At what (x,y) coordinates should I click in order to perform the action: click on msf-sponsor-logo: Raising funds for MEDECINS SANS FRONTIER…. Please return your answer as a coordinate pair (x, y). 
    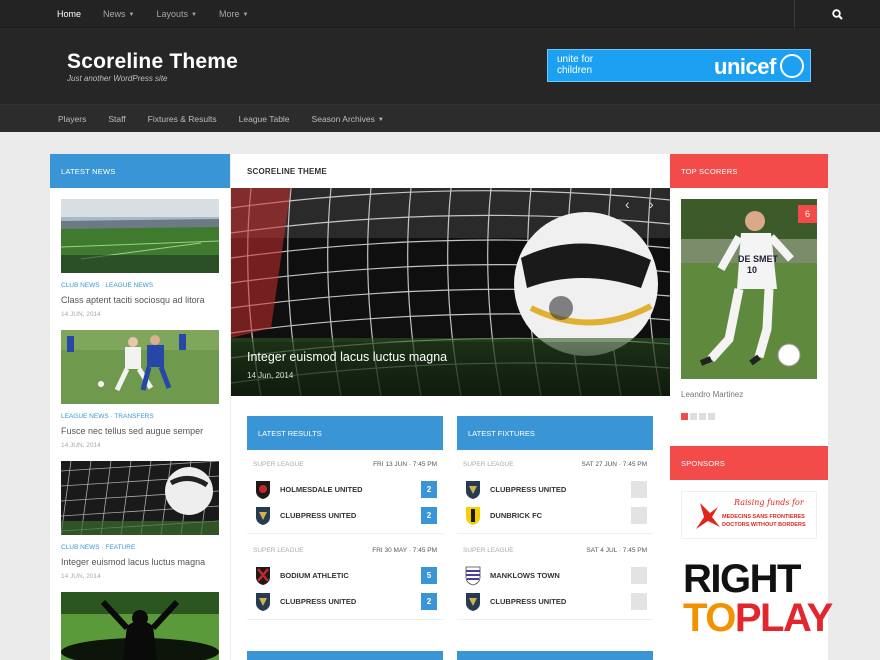
    Looking at the image, I should click on (749, 515).